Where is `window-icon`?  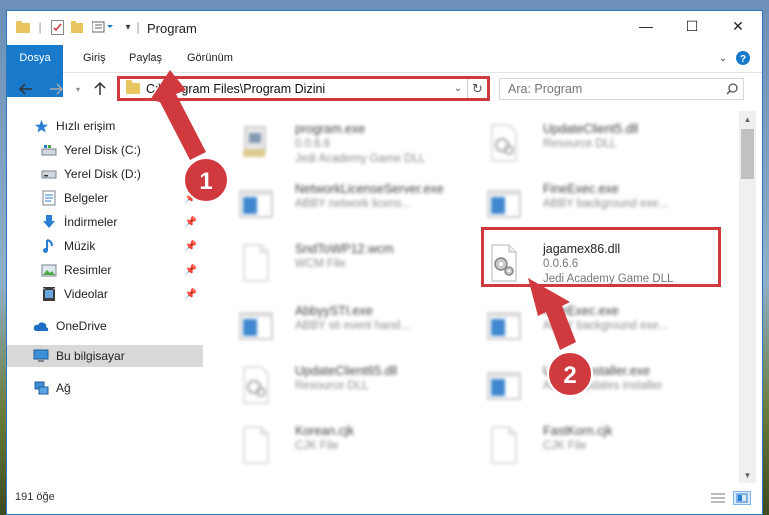 window-icon is located at coordinates (504, 325).